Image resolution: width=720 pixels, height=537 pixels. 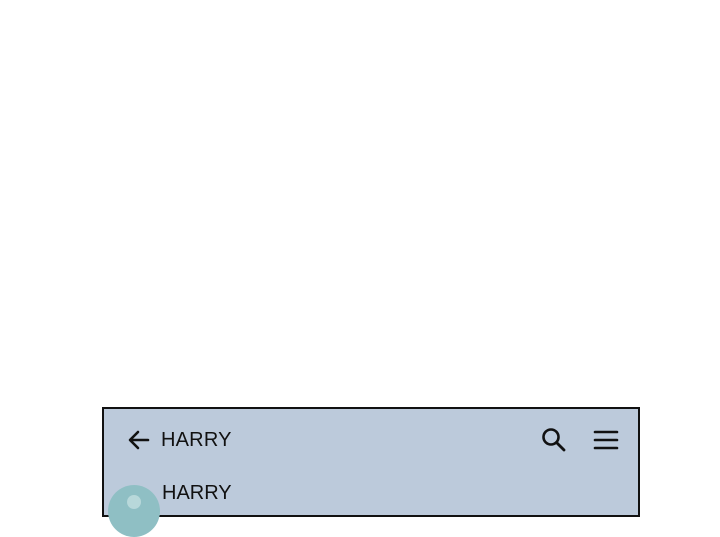 I want to click on back-button, so click(x=139, y=440).